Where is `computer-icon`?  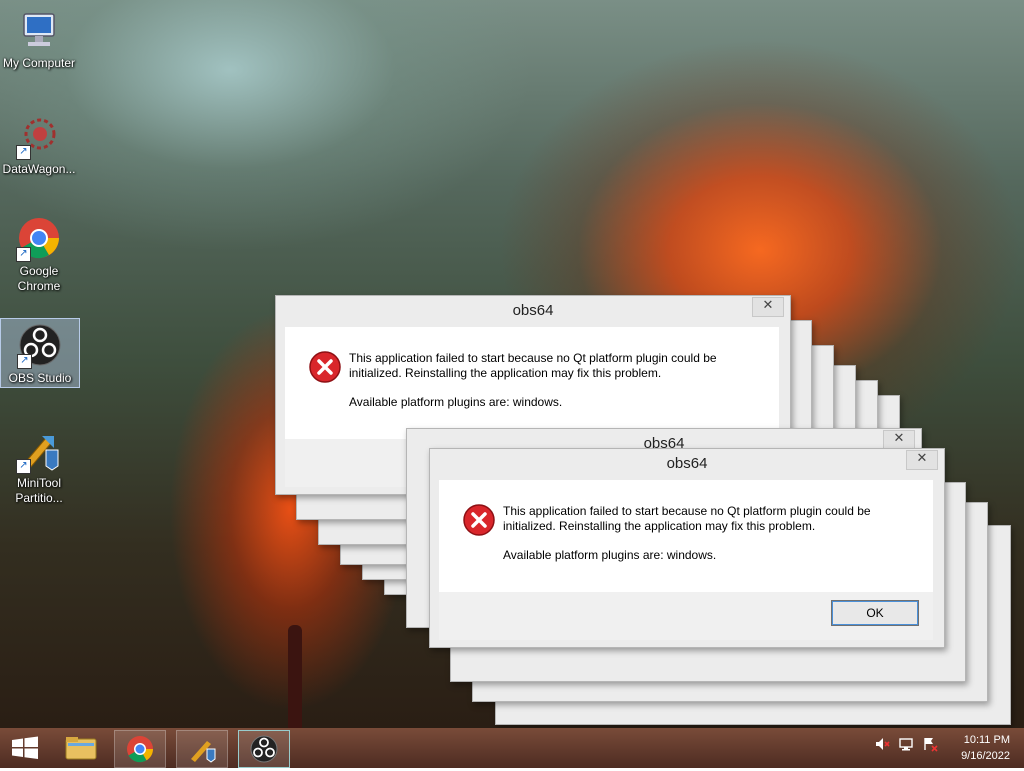
computer-icon is located at coordinates (39, 31).